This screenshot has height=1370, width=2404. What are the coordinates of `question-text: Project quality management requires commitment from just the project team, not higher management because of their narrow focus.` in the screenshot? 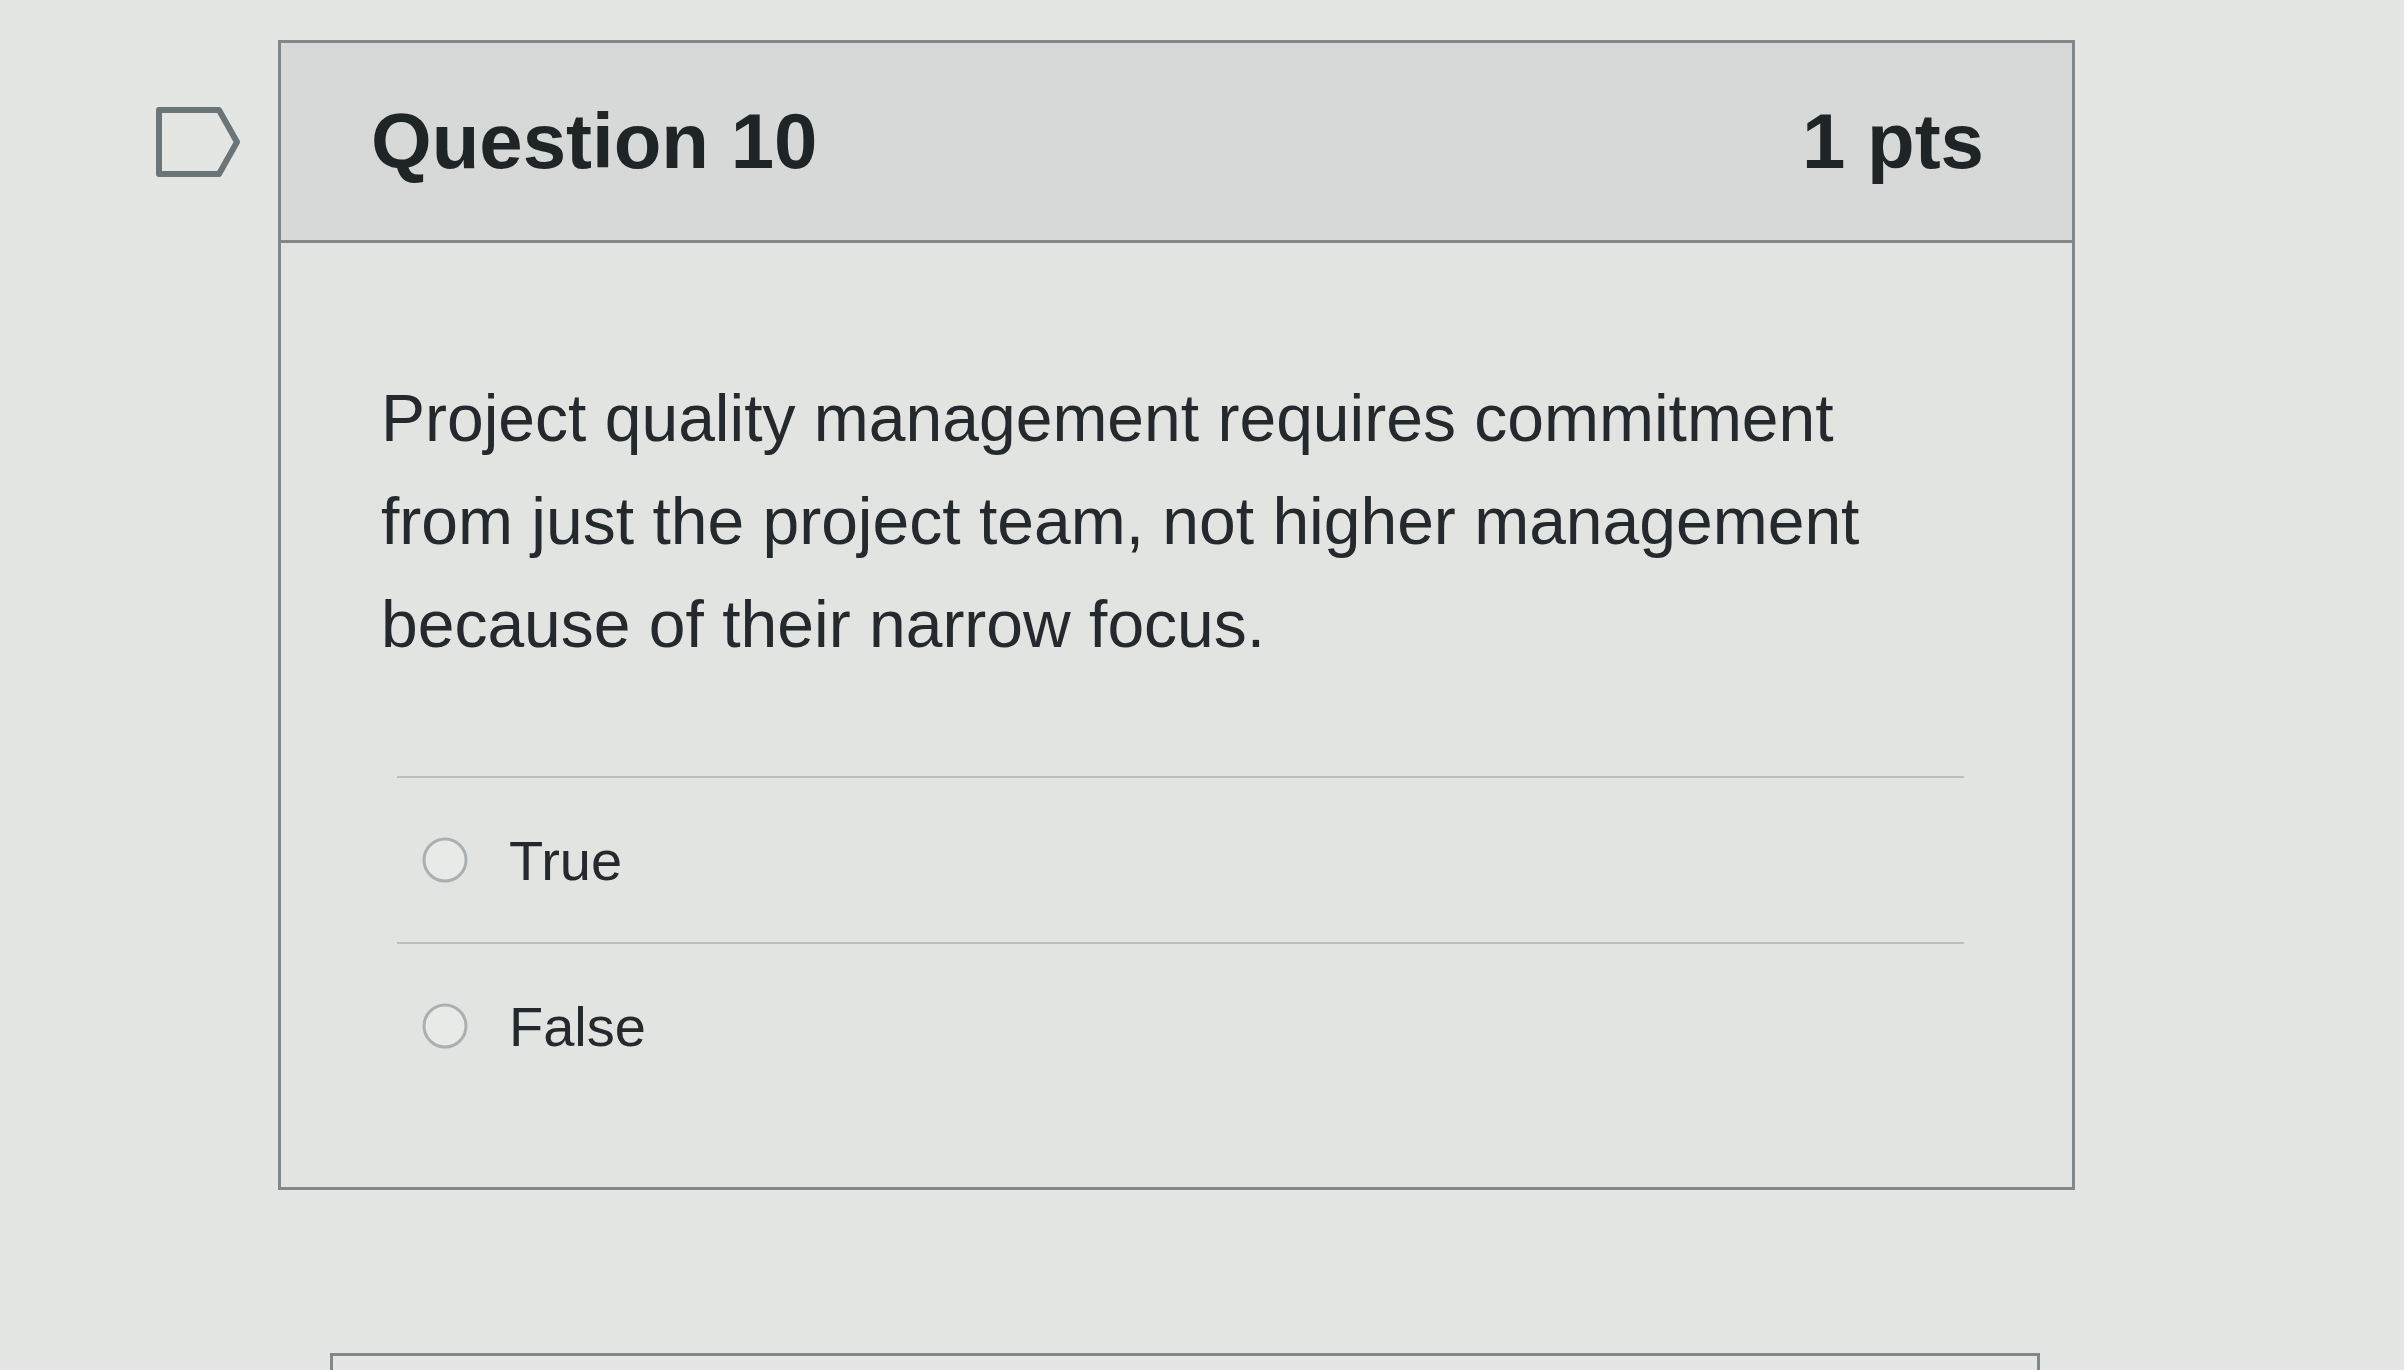 It's located at (1121, 521).